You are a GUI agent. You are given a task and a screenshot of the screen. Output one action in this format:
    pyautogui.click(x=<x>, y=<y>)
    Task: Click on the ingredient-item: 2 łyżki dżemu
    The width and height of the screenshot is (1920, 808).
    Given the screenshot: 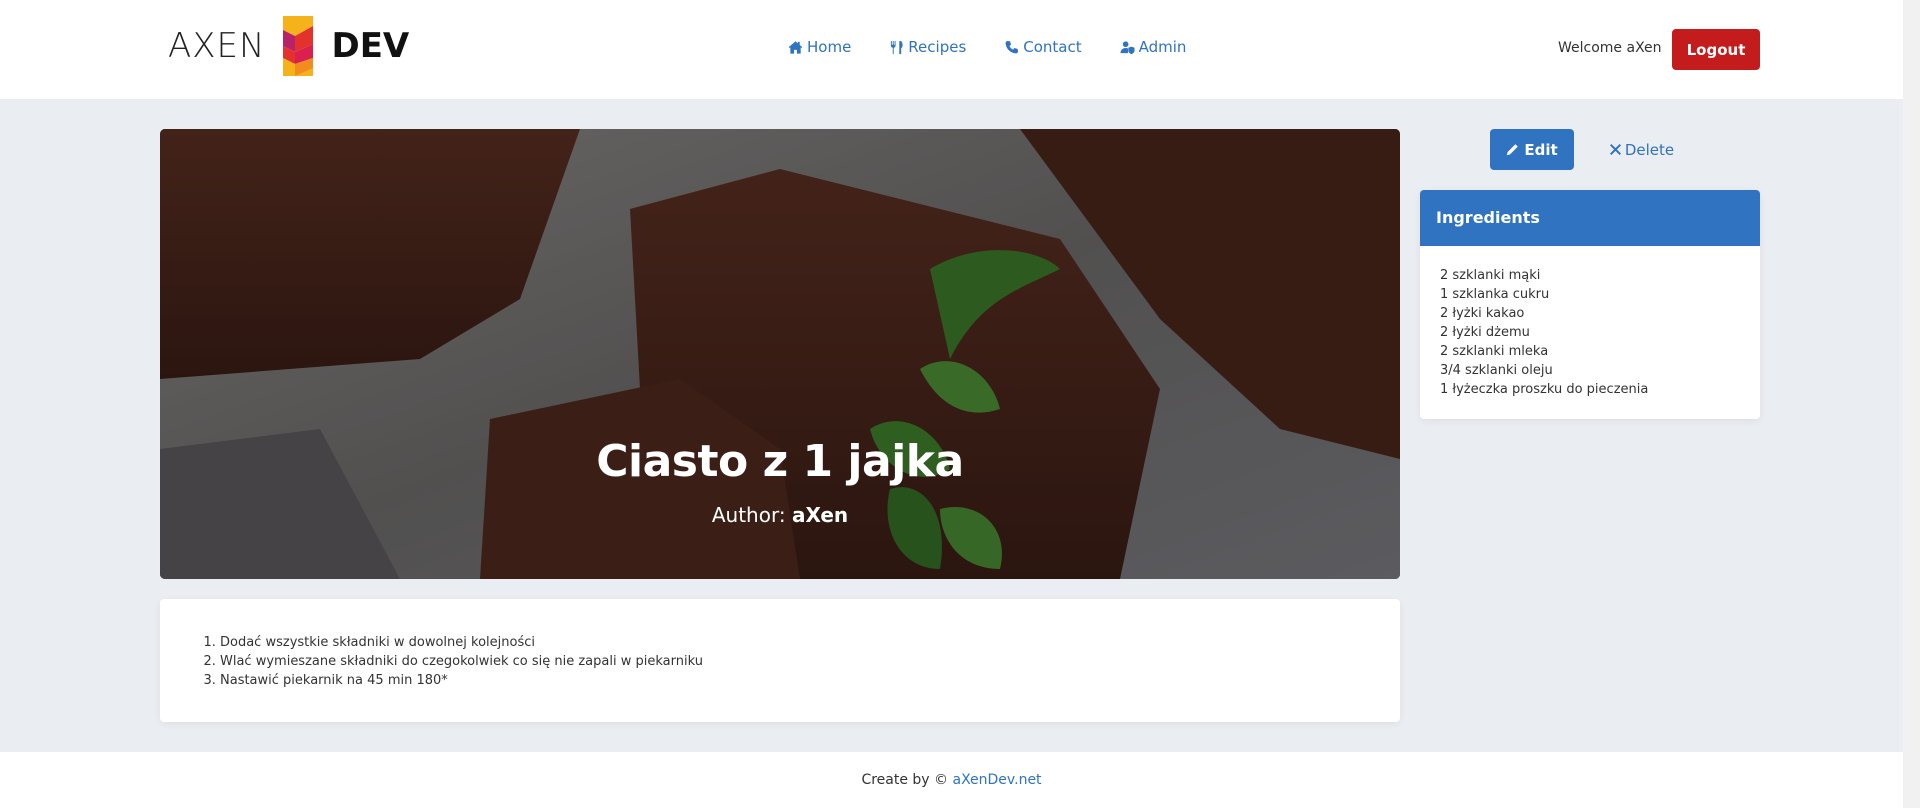 What is the action you would take?
    pyautogui.click(x=1485, y=332)
    